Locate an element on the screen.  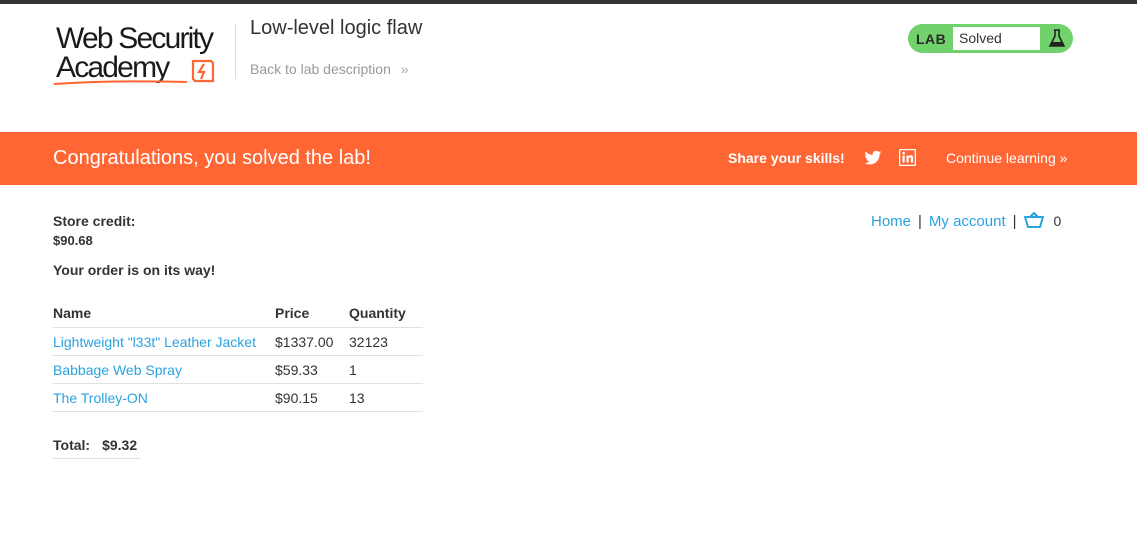
total-label: Total: is located at coordinates (72, 445).